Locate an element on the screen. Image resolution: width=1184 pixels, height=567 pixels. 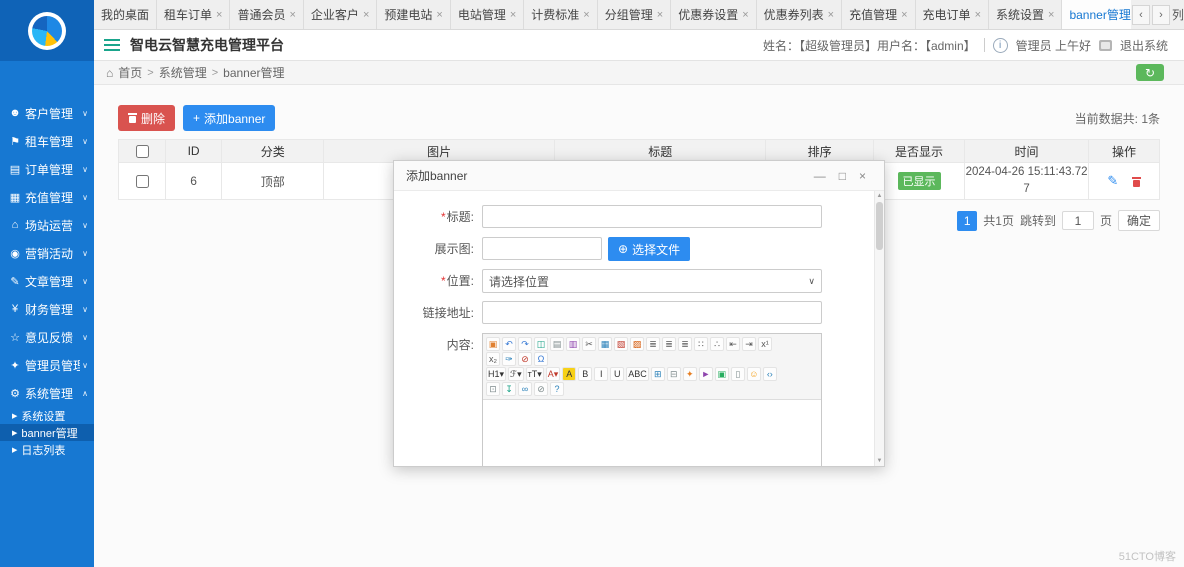
page-number-button: 1 is located at coordinates (967, 220).